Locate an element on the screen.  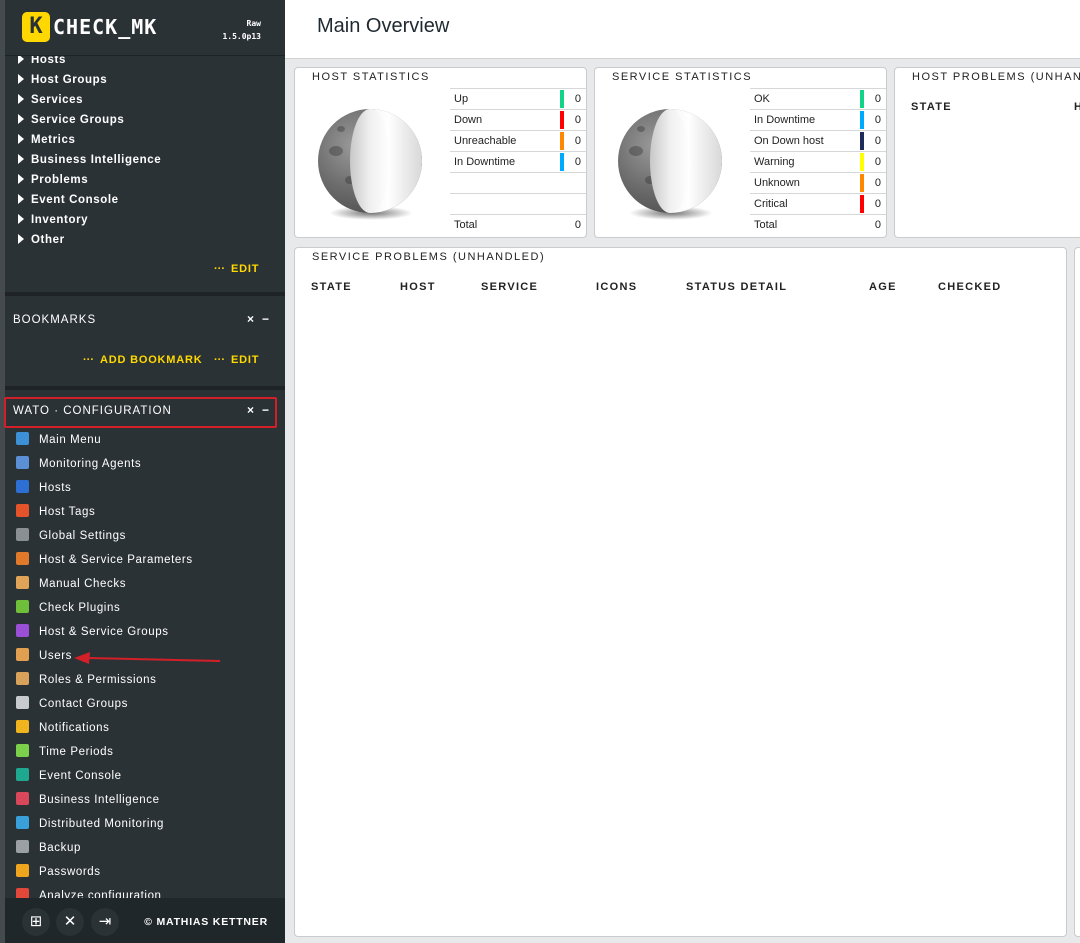
dashlet-title: HOST STATISTICS is located at coordinates (371, 77).